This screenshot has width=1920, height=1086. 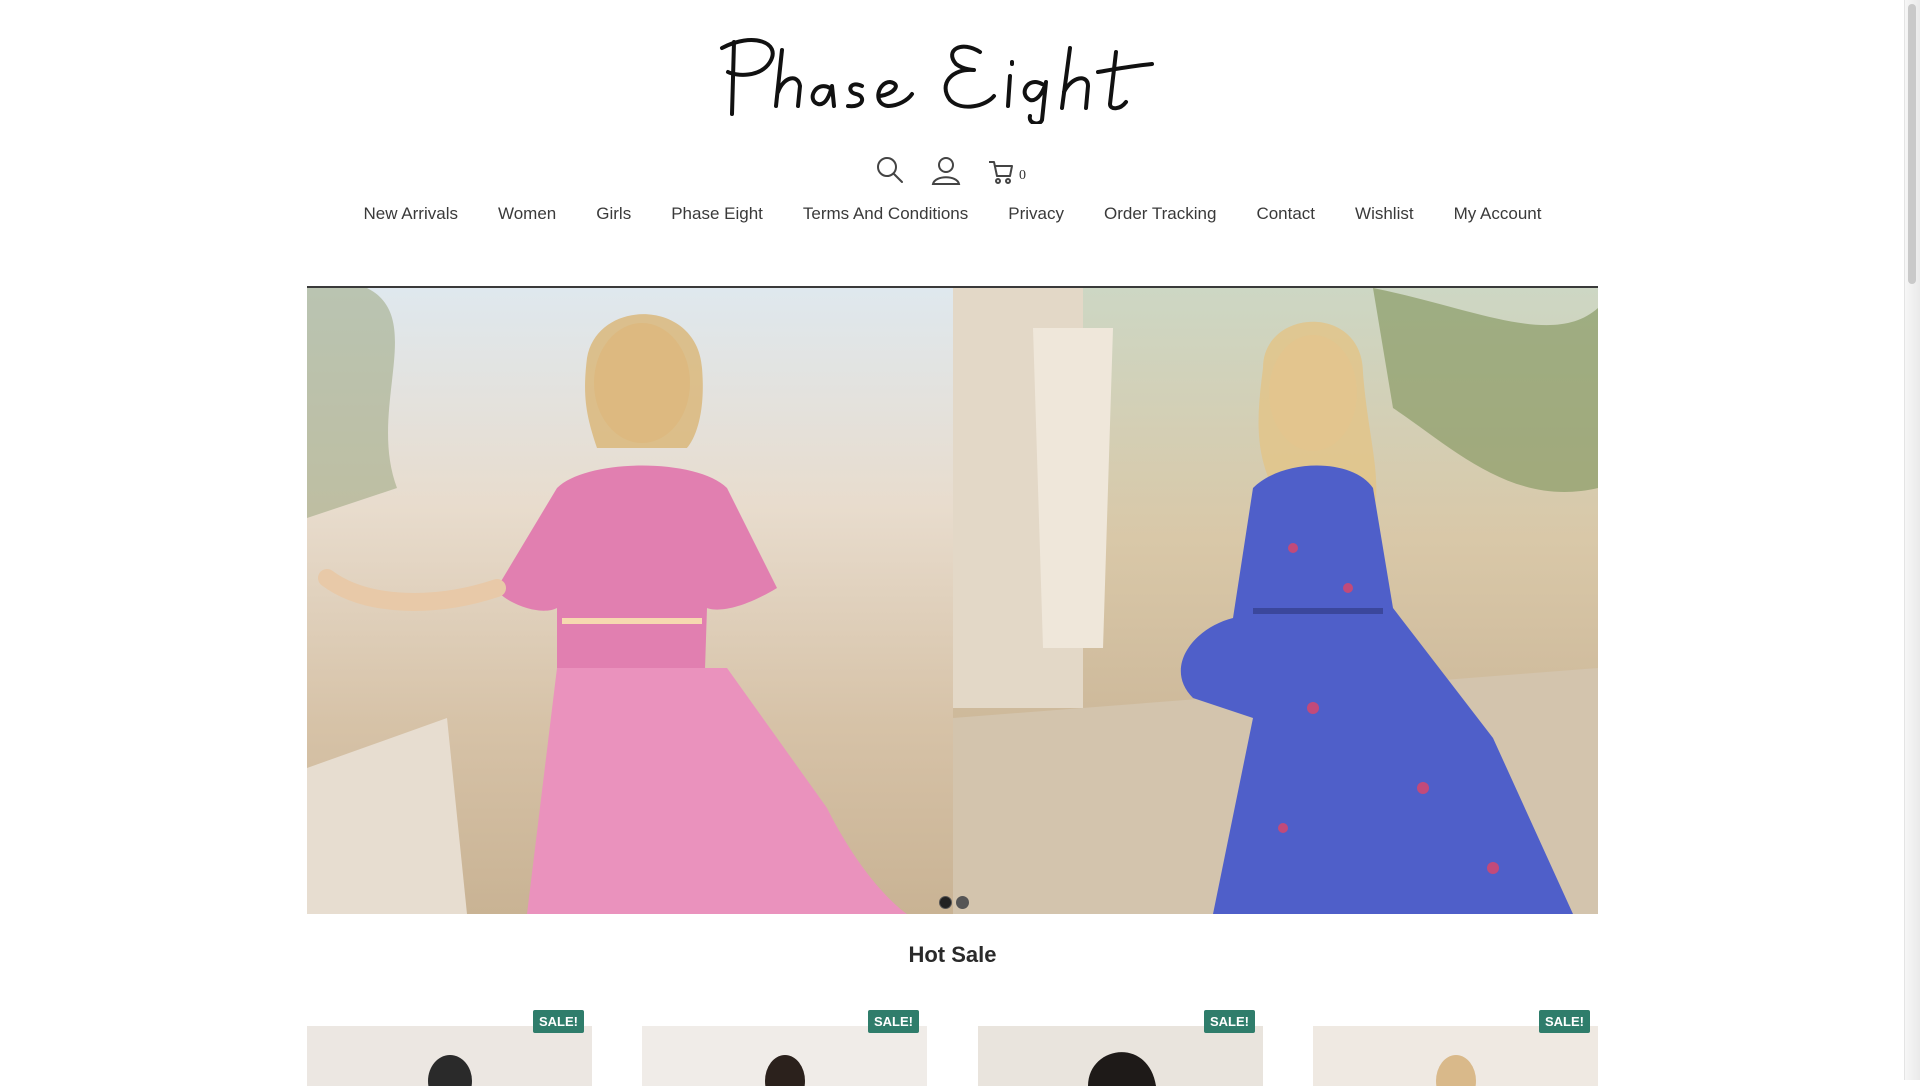 I want to click on header-icon-bar, so click(x=952, y=171).